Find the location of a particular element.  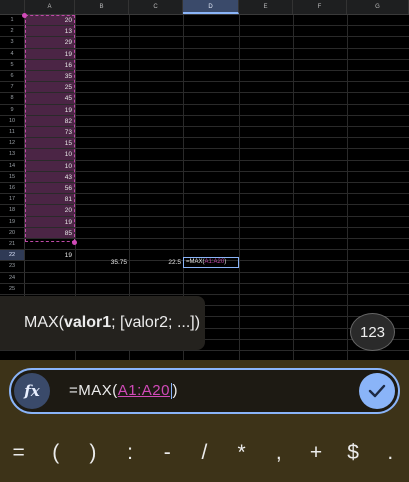

symbol-key: - is located at coordinates (167, 453).